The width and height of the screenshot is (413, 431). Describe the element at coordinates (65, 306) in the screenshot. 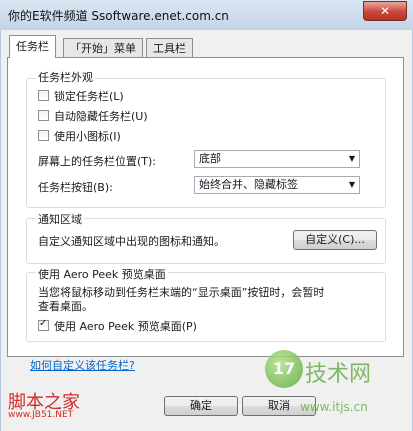

I see `peek-description-line2: 查看桌面。` at that location.